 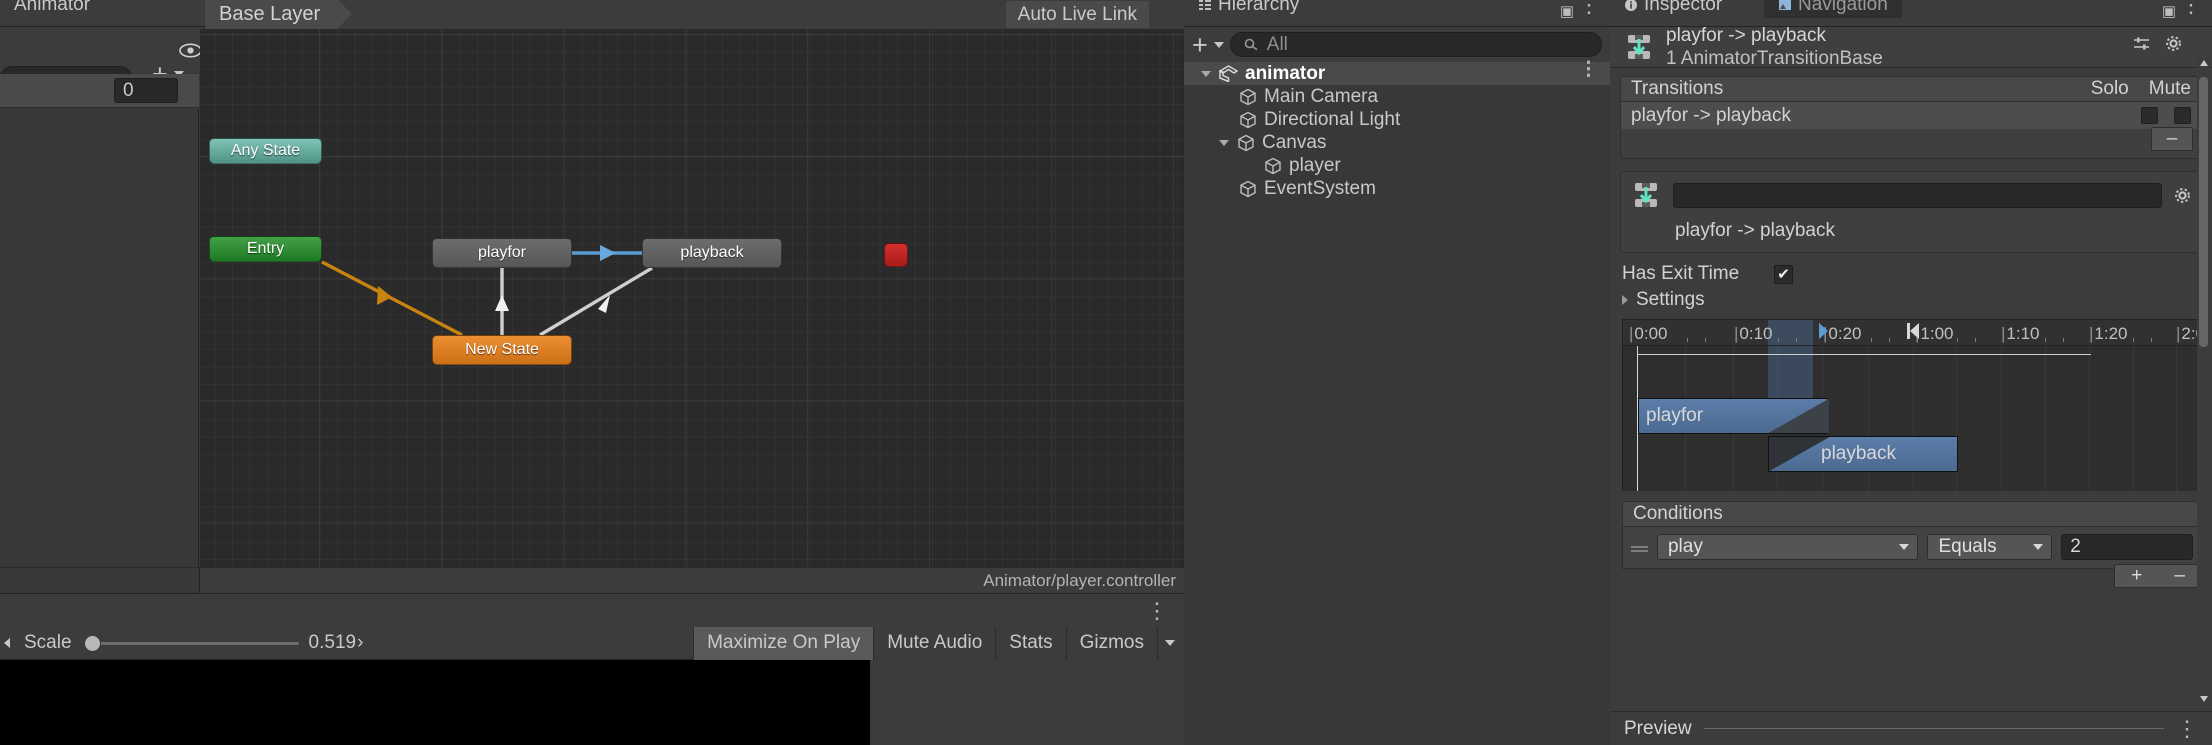 I want to click on tab-animator-label: Animator, so click(x=52, y=7).